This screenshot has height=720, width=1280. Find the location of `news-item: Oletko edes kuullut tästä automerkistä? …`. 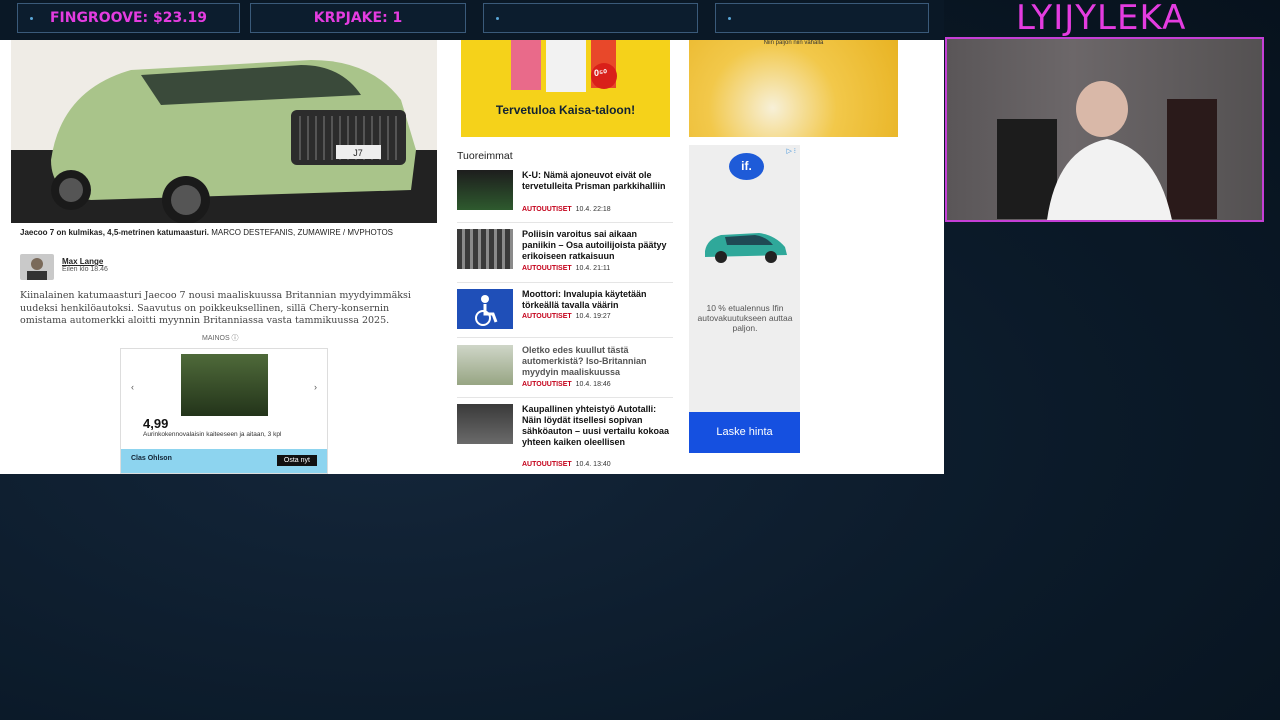

news-item: Oletko edes kuullut tästä automerkistä? … is located at coordinates (565, 370).